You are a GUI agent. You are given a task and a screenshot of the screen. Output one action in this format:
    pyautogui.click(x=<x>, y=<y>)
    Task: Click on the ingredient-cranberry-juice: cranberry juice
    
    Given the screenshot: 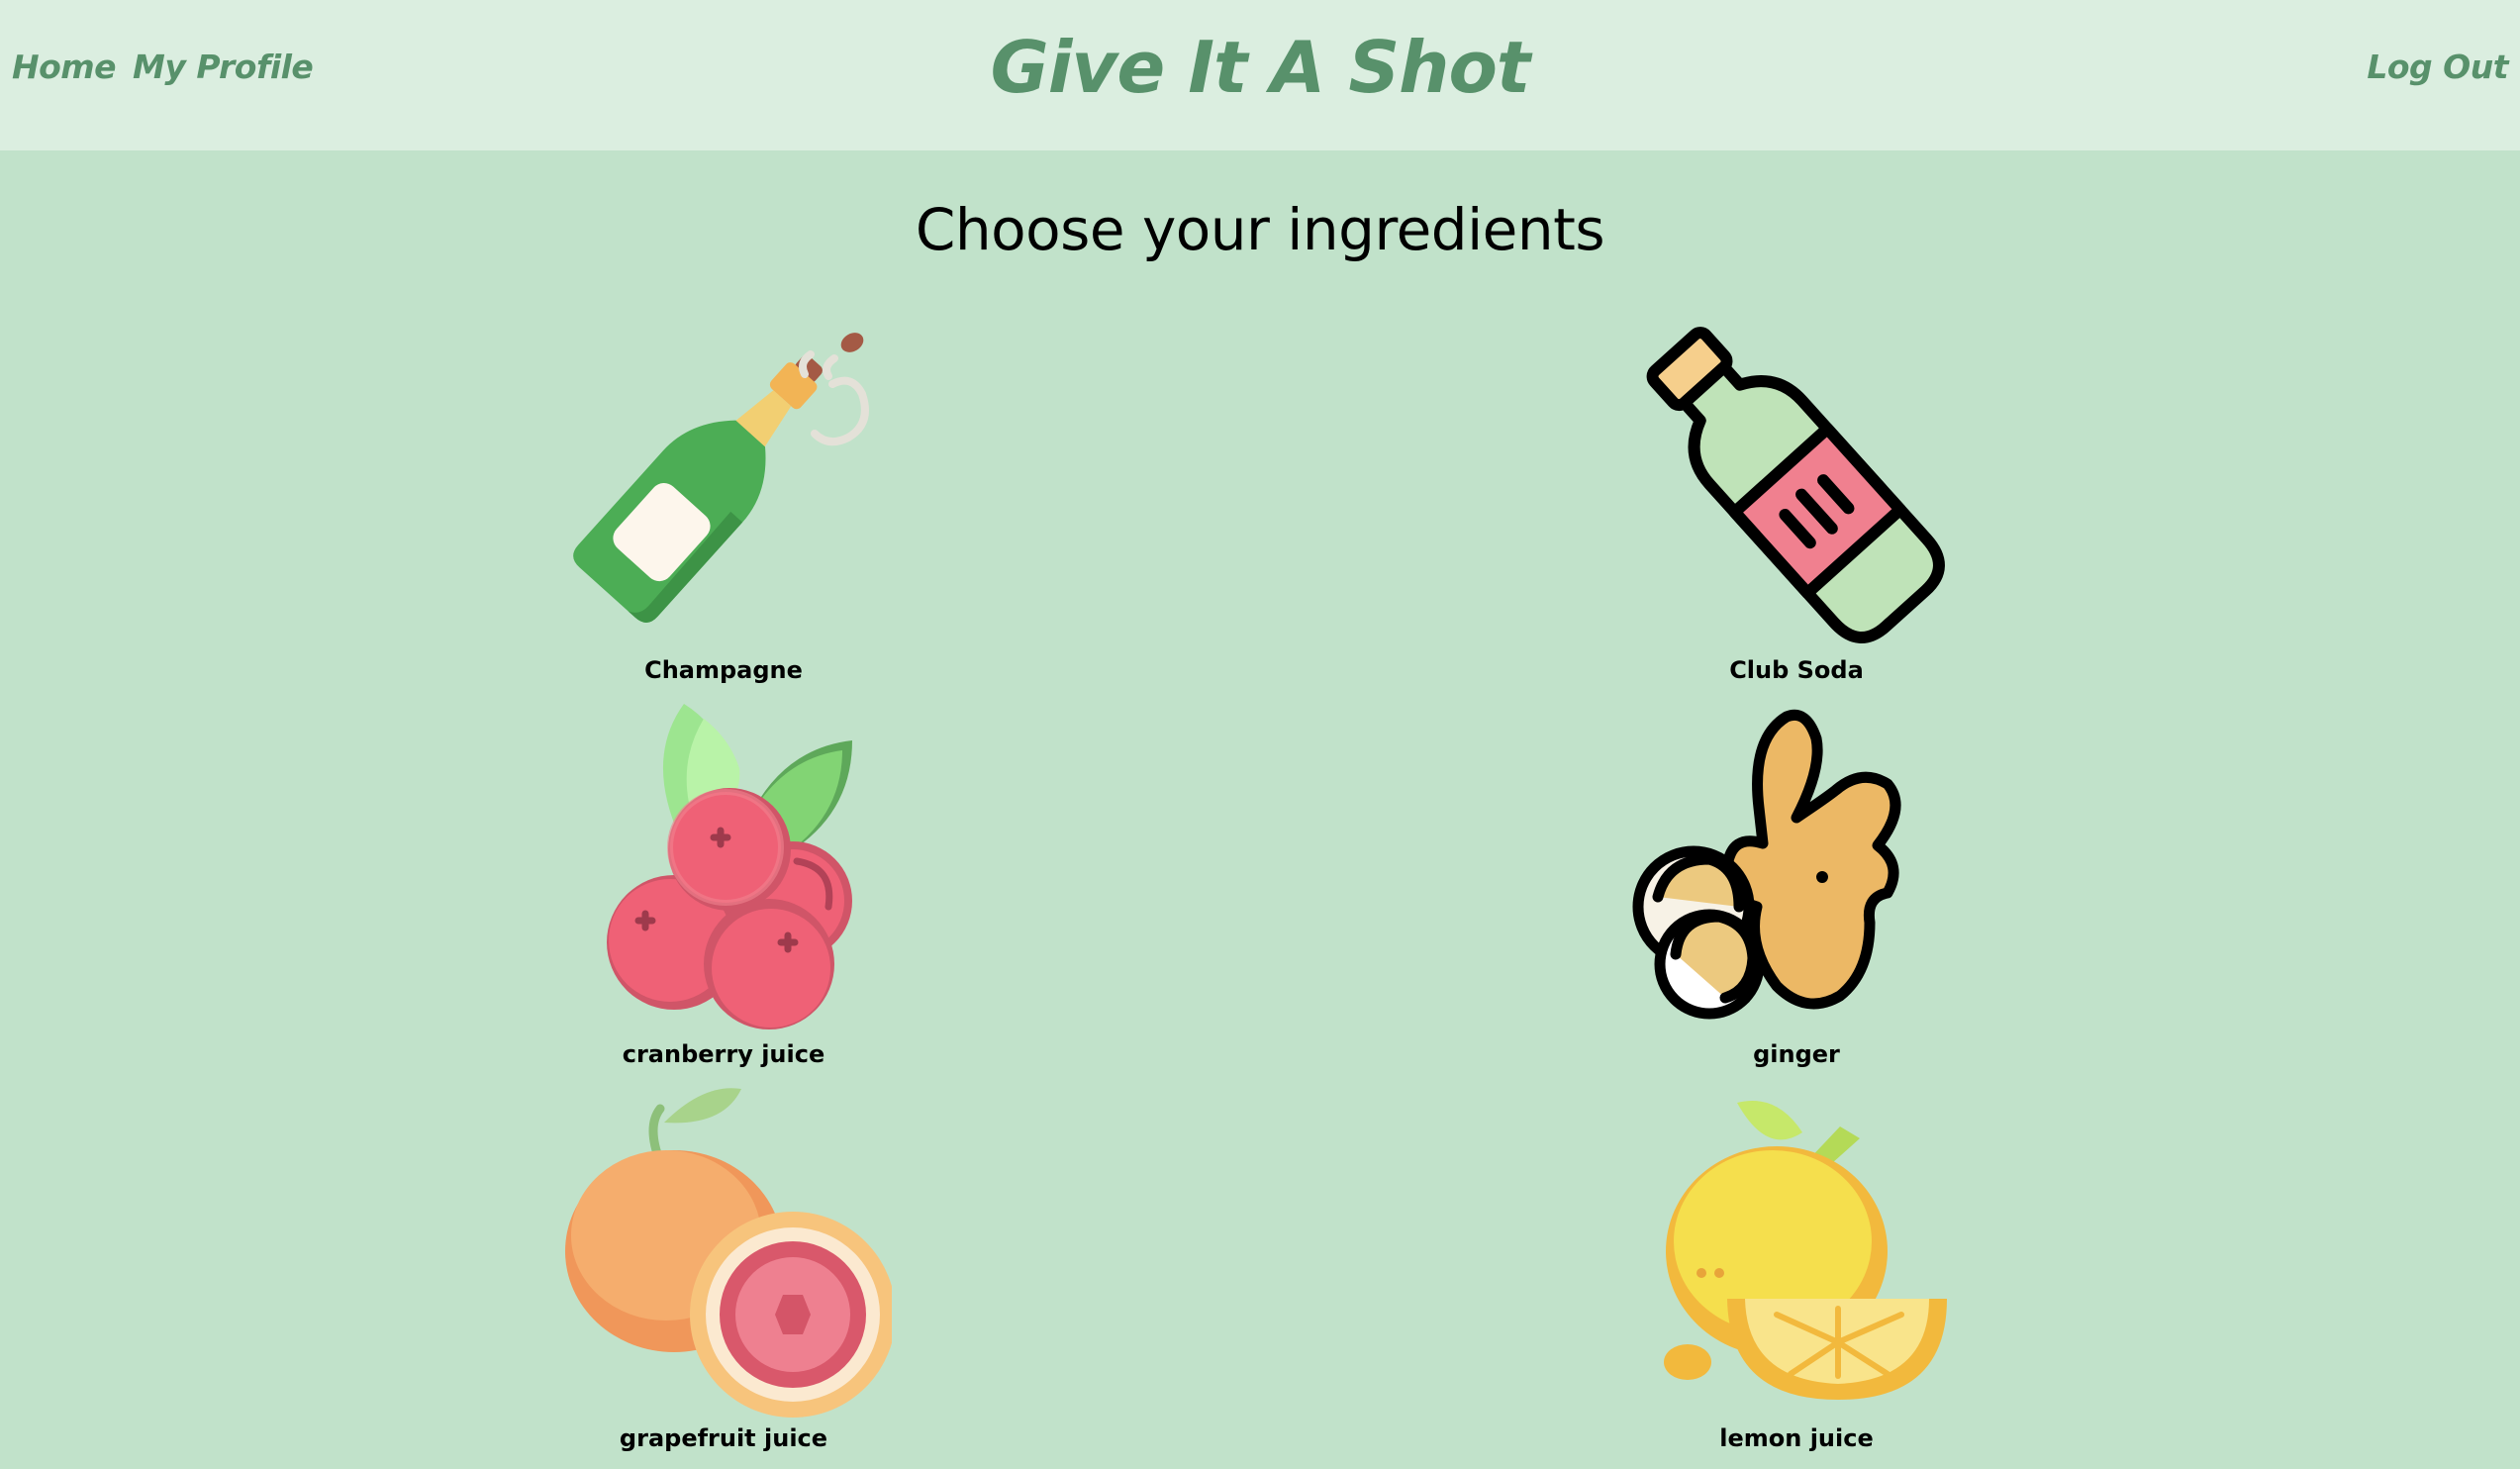 What is the action you would take?
    pyautogui.click(x=723, y=892)
    